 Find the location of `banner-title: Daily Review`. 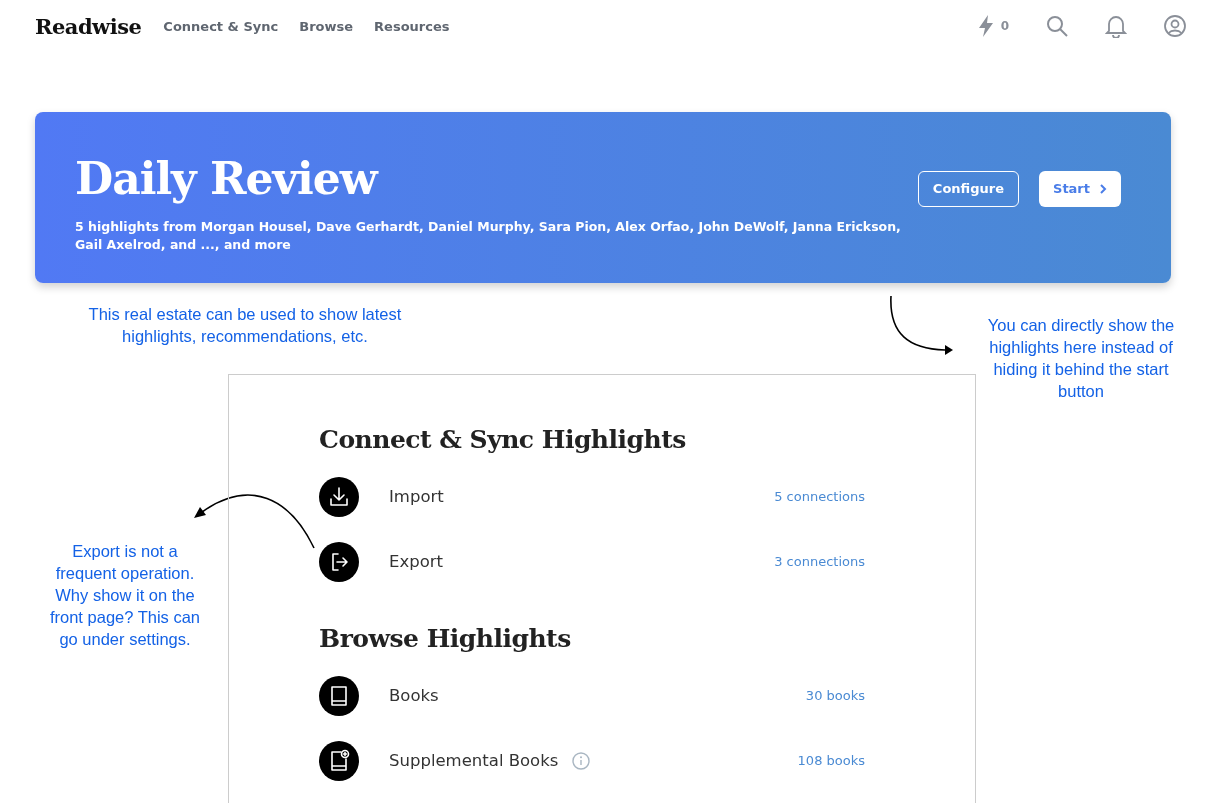

banner-title: Daily Review is located at coordinates (227, 178).